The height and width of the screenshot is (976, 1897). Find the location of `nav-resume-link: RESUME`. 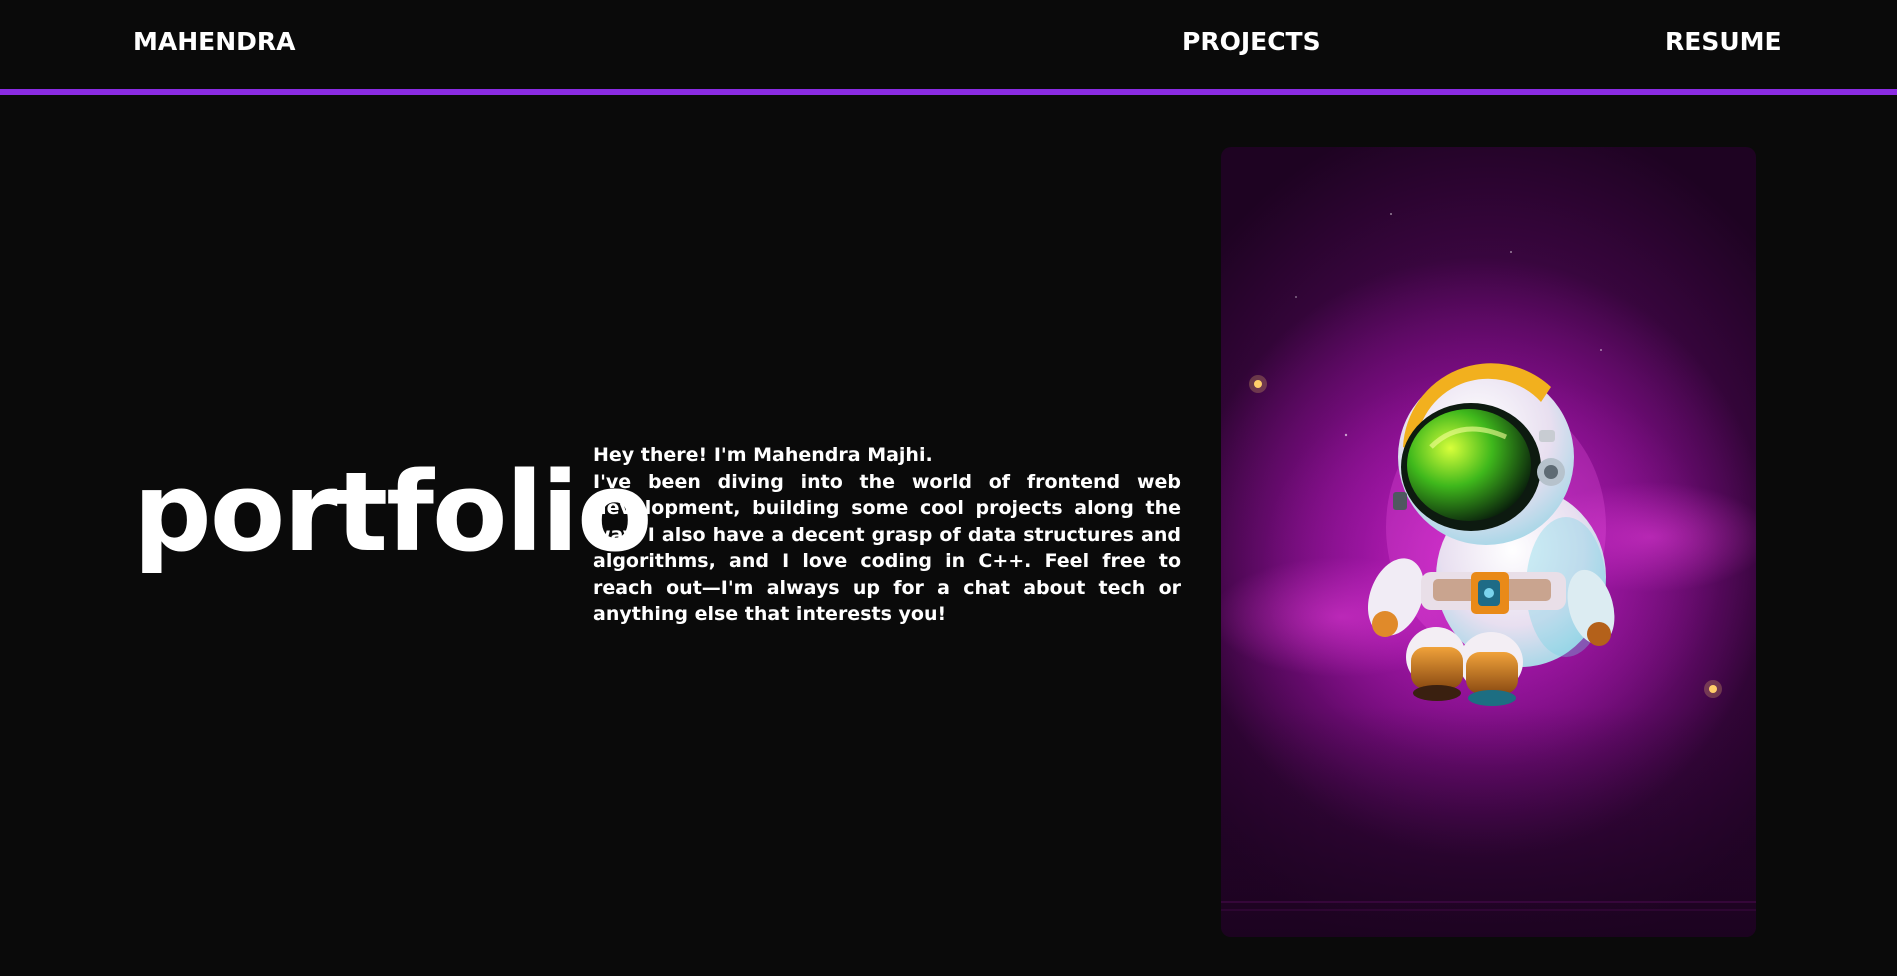

nav-resume-link: RESUME is located at coordinates (1723, 42).